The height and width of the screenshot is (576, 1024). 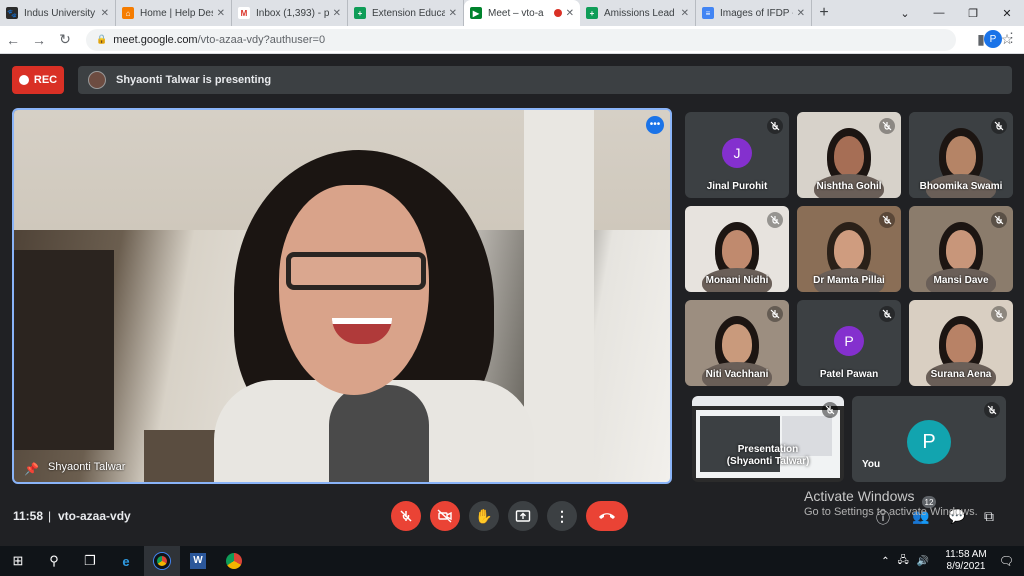 What do you see at coordinates (31, 469) in the screenshot?
I see `pin-icon: 📌` at bounding box center [31, 469].